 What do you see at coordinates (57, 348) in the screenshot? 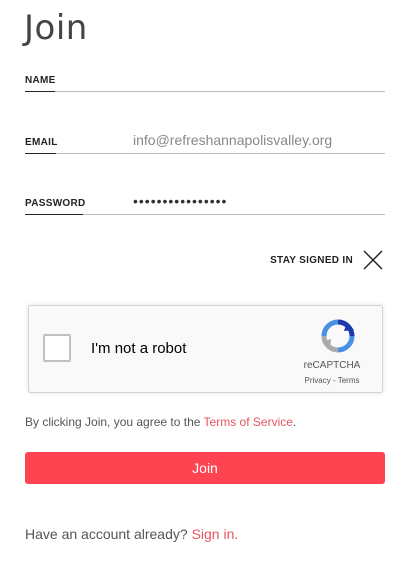
I see `recaptcha-checkbox` at bounding box center [57, 348].